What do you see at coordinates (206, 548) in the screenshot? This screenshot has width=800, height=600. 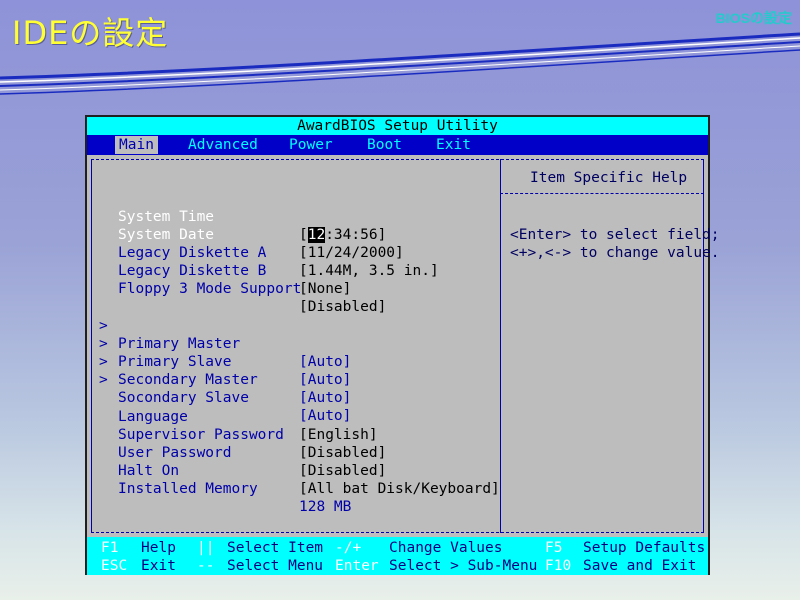 I see `key-updown: ||` at bounding box center [206, 548].